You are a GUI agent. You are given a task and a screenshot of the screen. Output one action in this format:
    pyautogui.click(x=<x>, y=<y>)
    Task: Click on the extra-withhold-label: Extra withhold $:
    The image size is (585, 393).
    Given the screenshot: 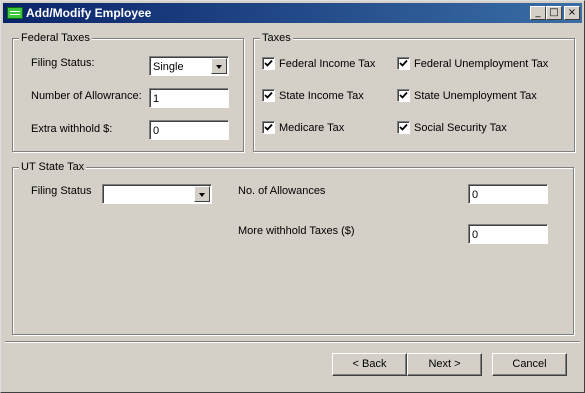 What is the action you would take?
    pyautogui.click(x=72, y=129)
    